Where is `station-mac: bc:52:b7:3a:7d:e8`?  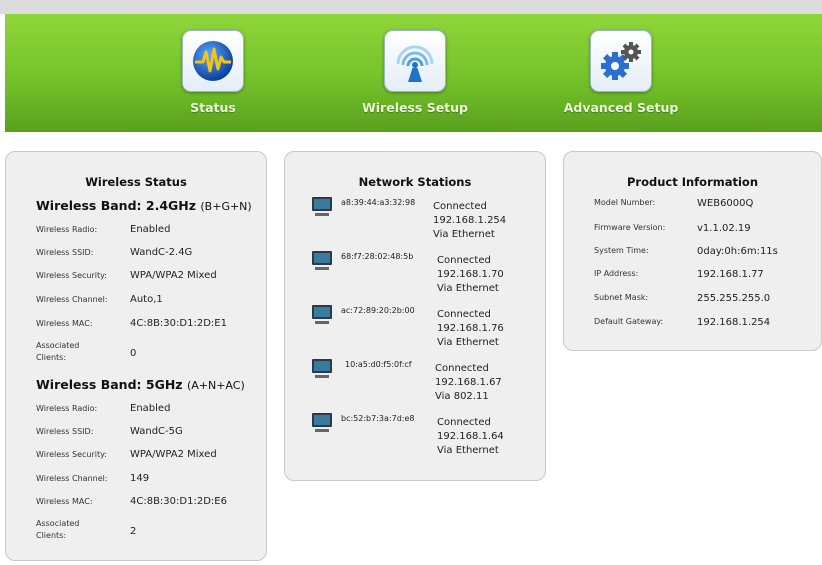 station-mac: bc:52:b7:3a:7d:e8 is located at coordinates (378, 418).